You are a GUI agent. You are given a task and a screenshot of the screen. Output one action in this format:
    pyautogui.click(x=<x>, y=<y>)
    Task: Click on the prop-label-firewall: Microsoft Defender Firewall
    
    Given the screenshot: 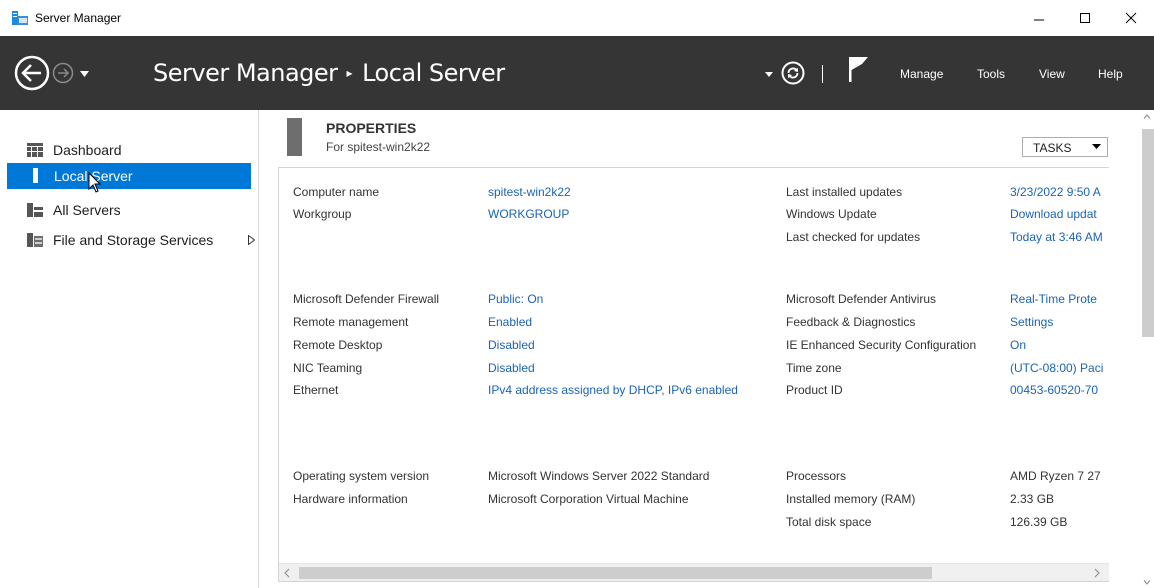 What is the action you would take?
    pyautogui.click(x=366, y=299)
    